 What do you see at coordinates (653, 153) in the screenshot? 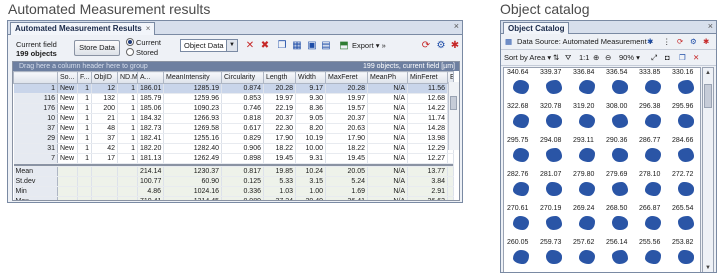
I see `catalog-object: 286.77` at bounding box center [653, 153].